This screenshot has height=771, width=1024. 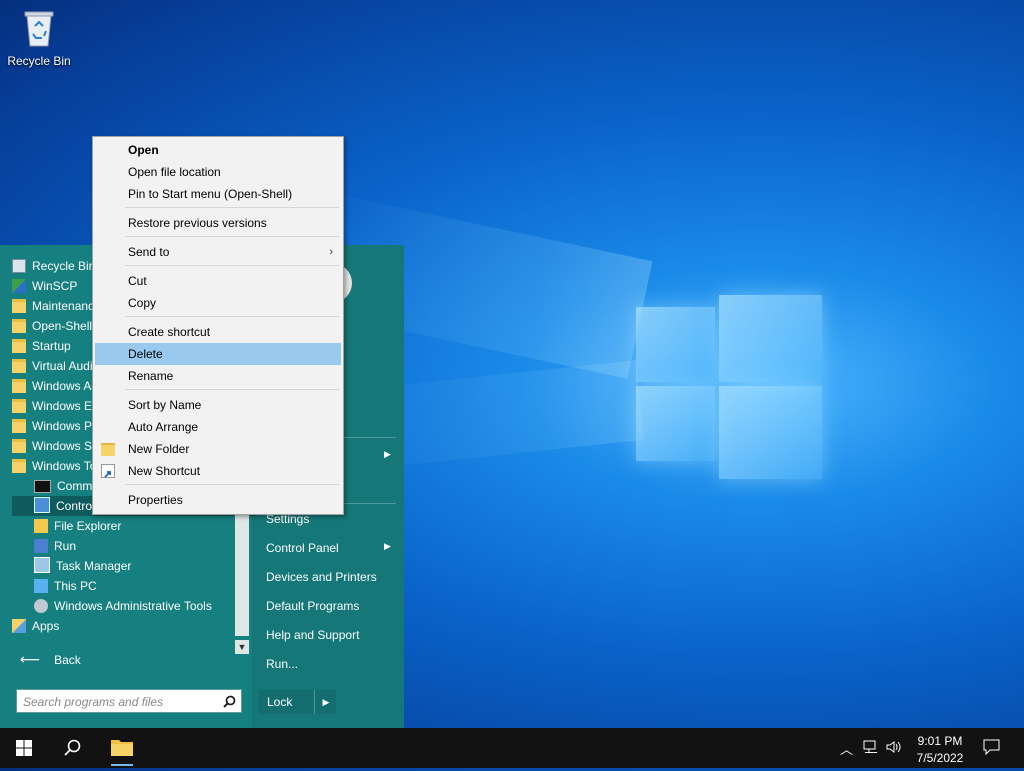 I want to click on context-menu-item: Auto Arrange, so click(x=218, y=427).